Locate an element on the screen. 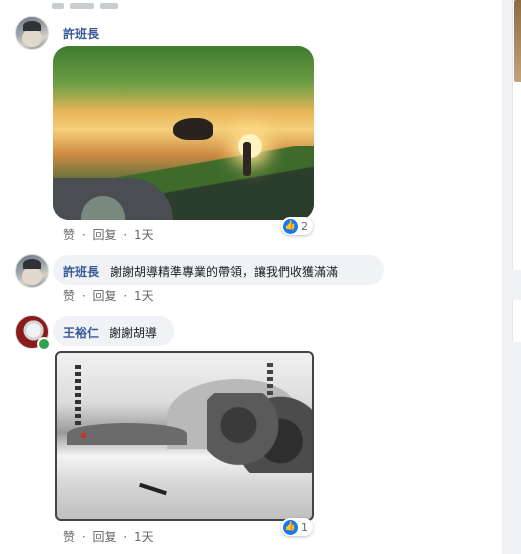 The width and height of the screenshot is (521, 554). online-status-dot is located at coordinates (44, 344).